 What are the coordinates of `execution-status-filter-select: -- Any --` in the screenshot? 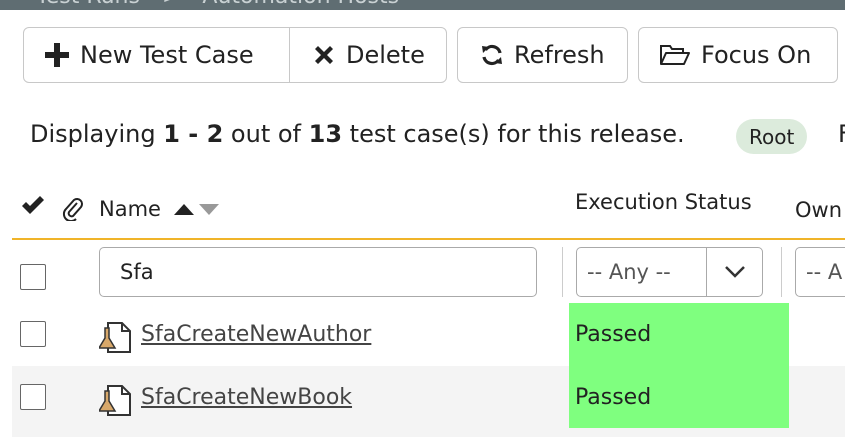 It's located at (669, 272).